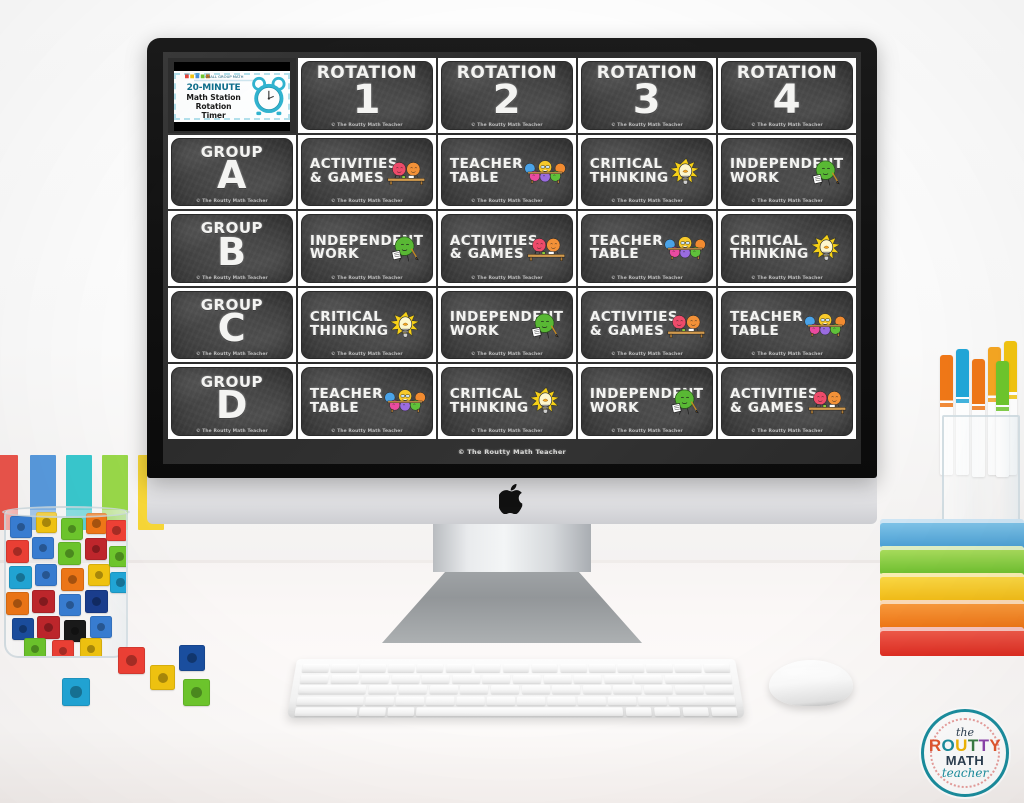  I want to click on station-label: INDEPENDENT WORK, so click(366, 247).